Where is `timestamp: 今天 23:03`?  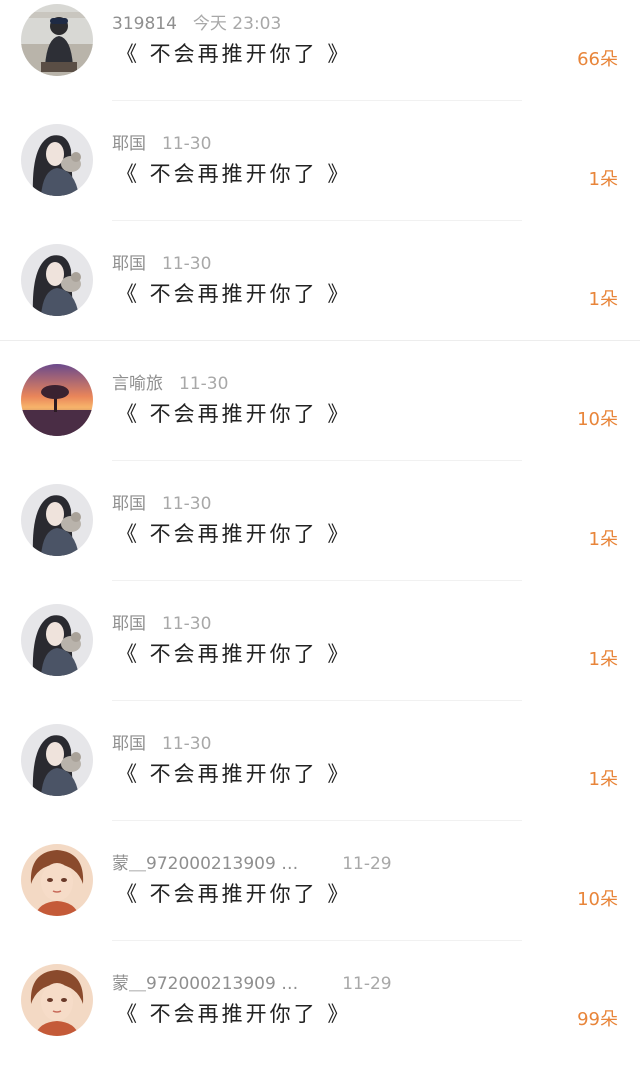 timestamp: 今天 23:03 is located at coordinates (237, 24).